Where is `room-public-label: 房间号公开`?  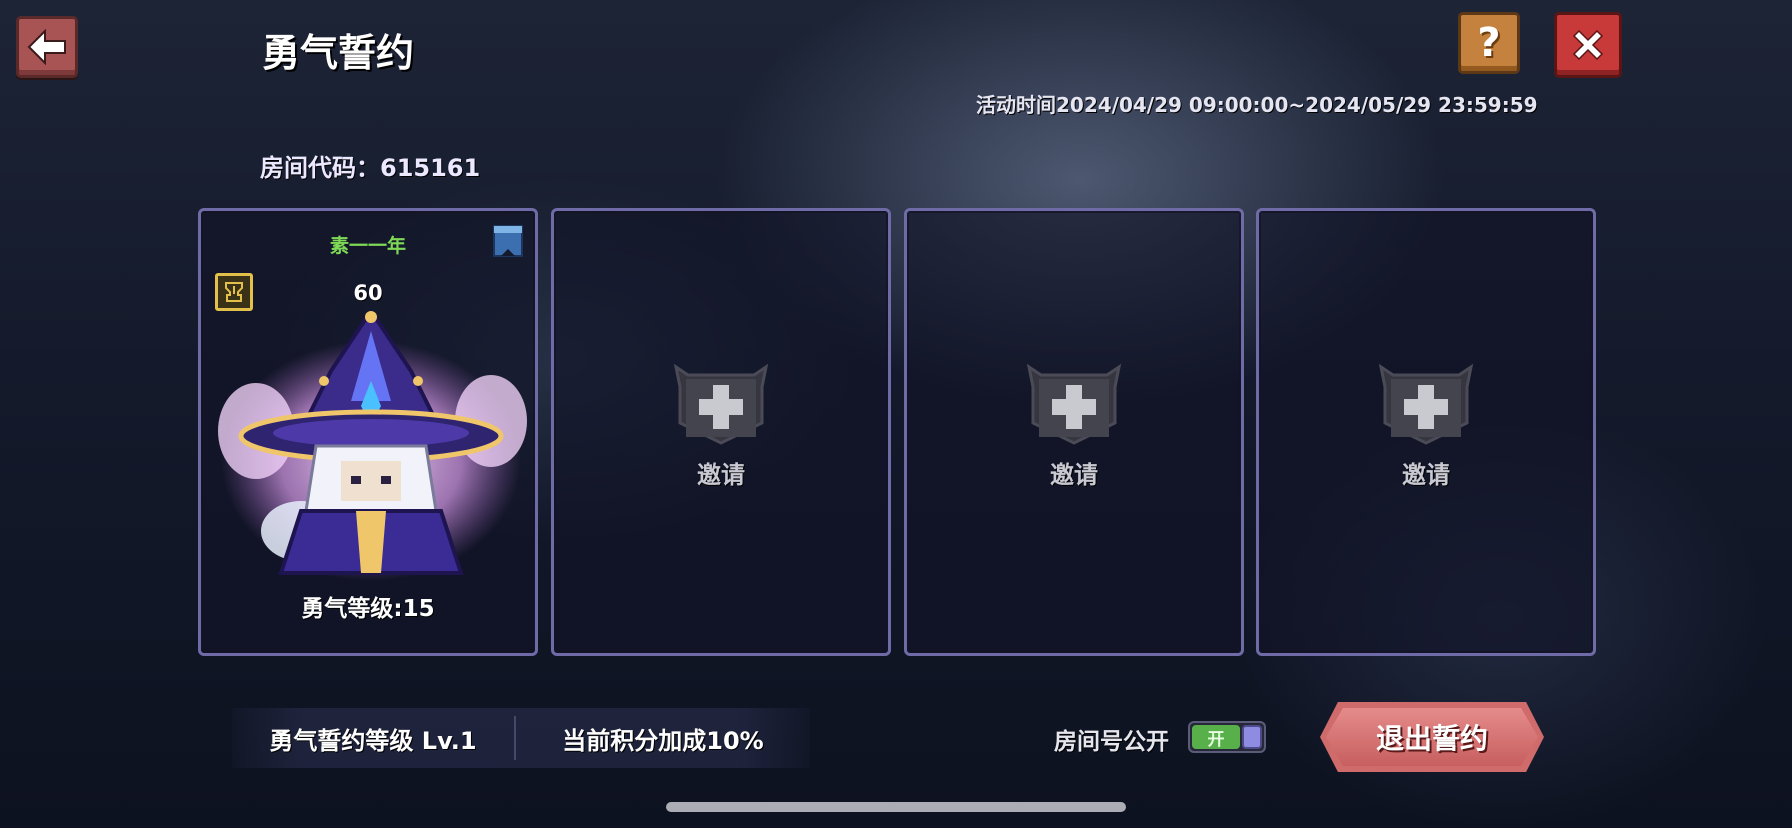
room-public-label: 房间号公开 is located at coordinates (1111, 742).